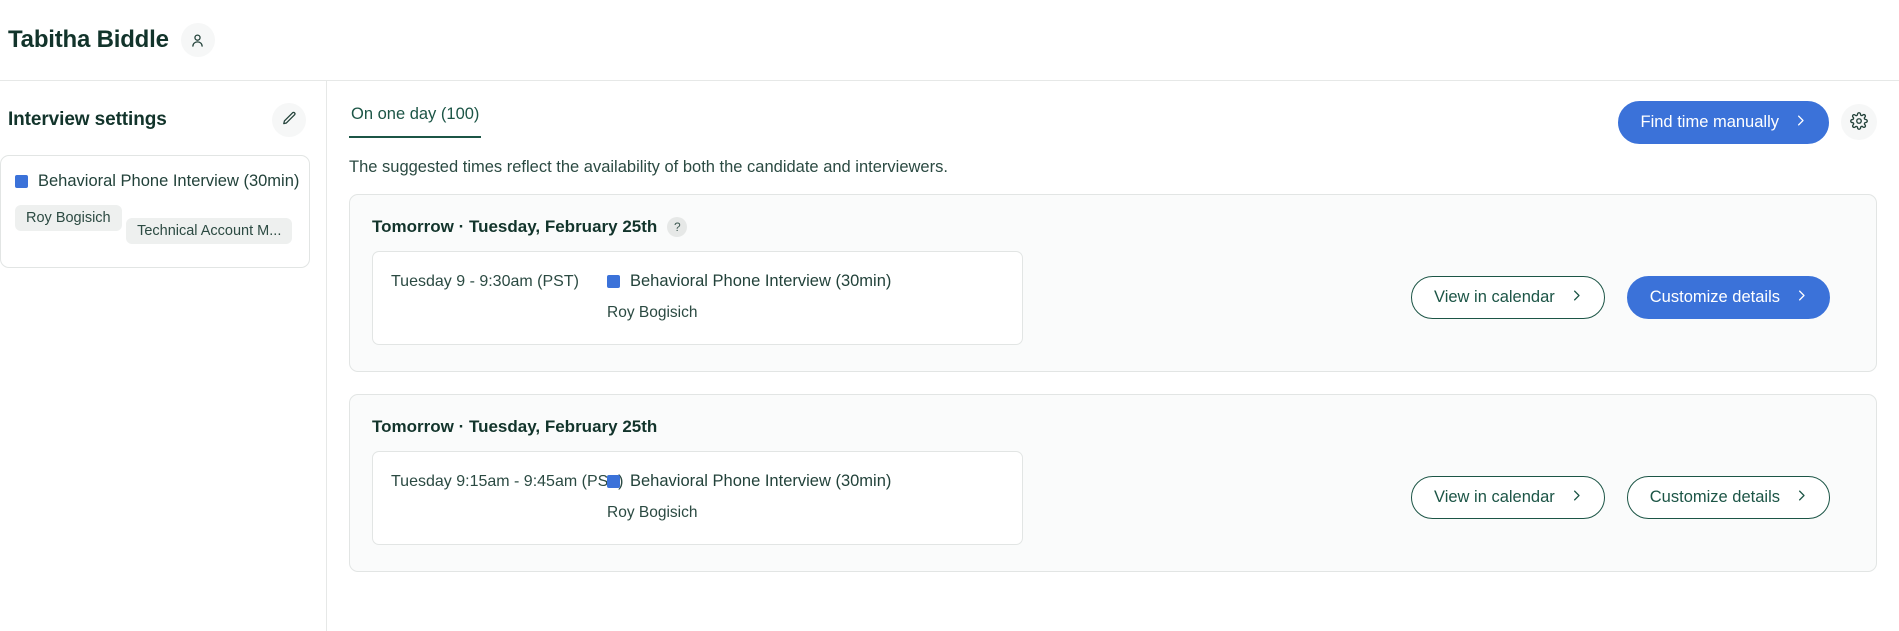  Describe the element at coordinates (87, 119) in the screenshot. I see `sidebar-title: Interview settings` at that location.